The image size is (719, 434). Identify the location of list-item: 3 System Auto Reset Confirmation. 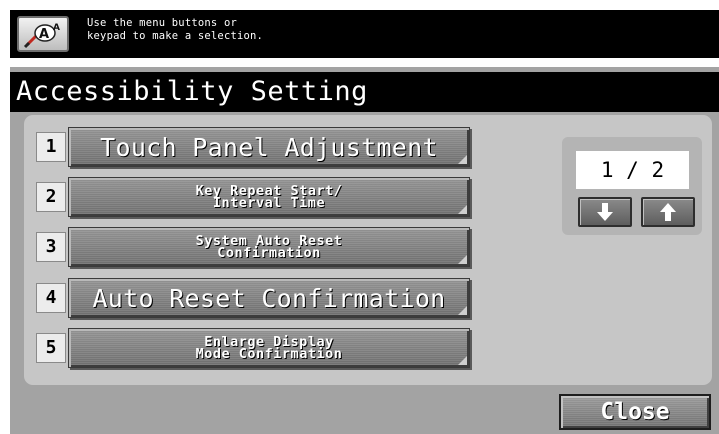
(256, 247).